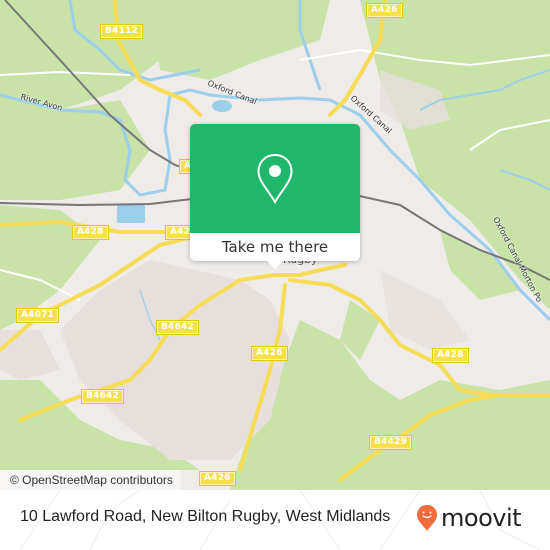 Image resolution: width=550 pixels, height=550 pixels. I want to click on road-label: B4429, so click(390, 442).